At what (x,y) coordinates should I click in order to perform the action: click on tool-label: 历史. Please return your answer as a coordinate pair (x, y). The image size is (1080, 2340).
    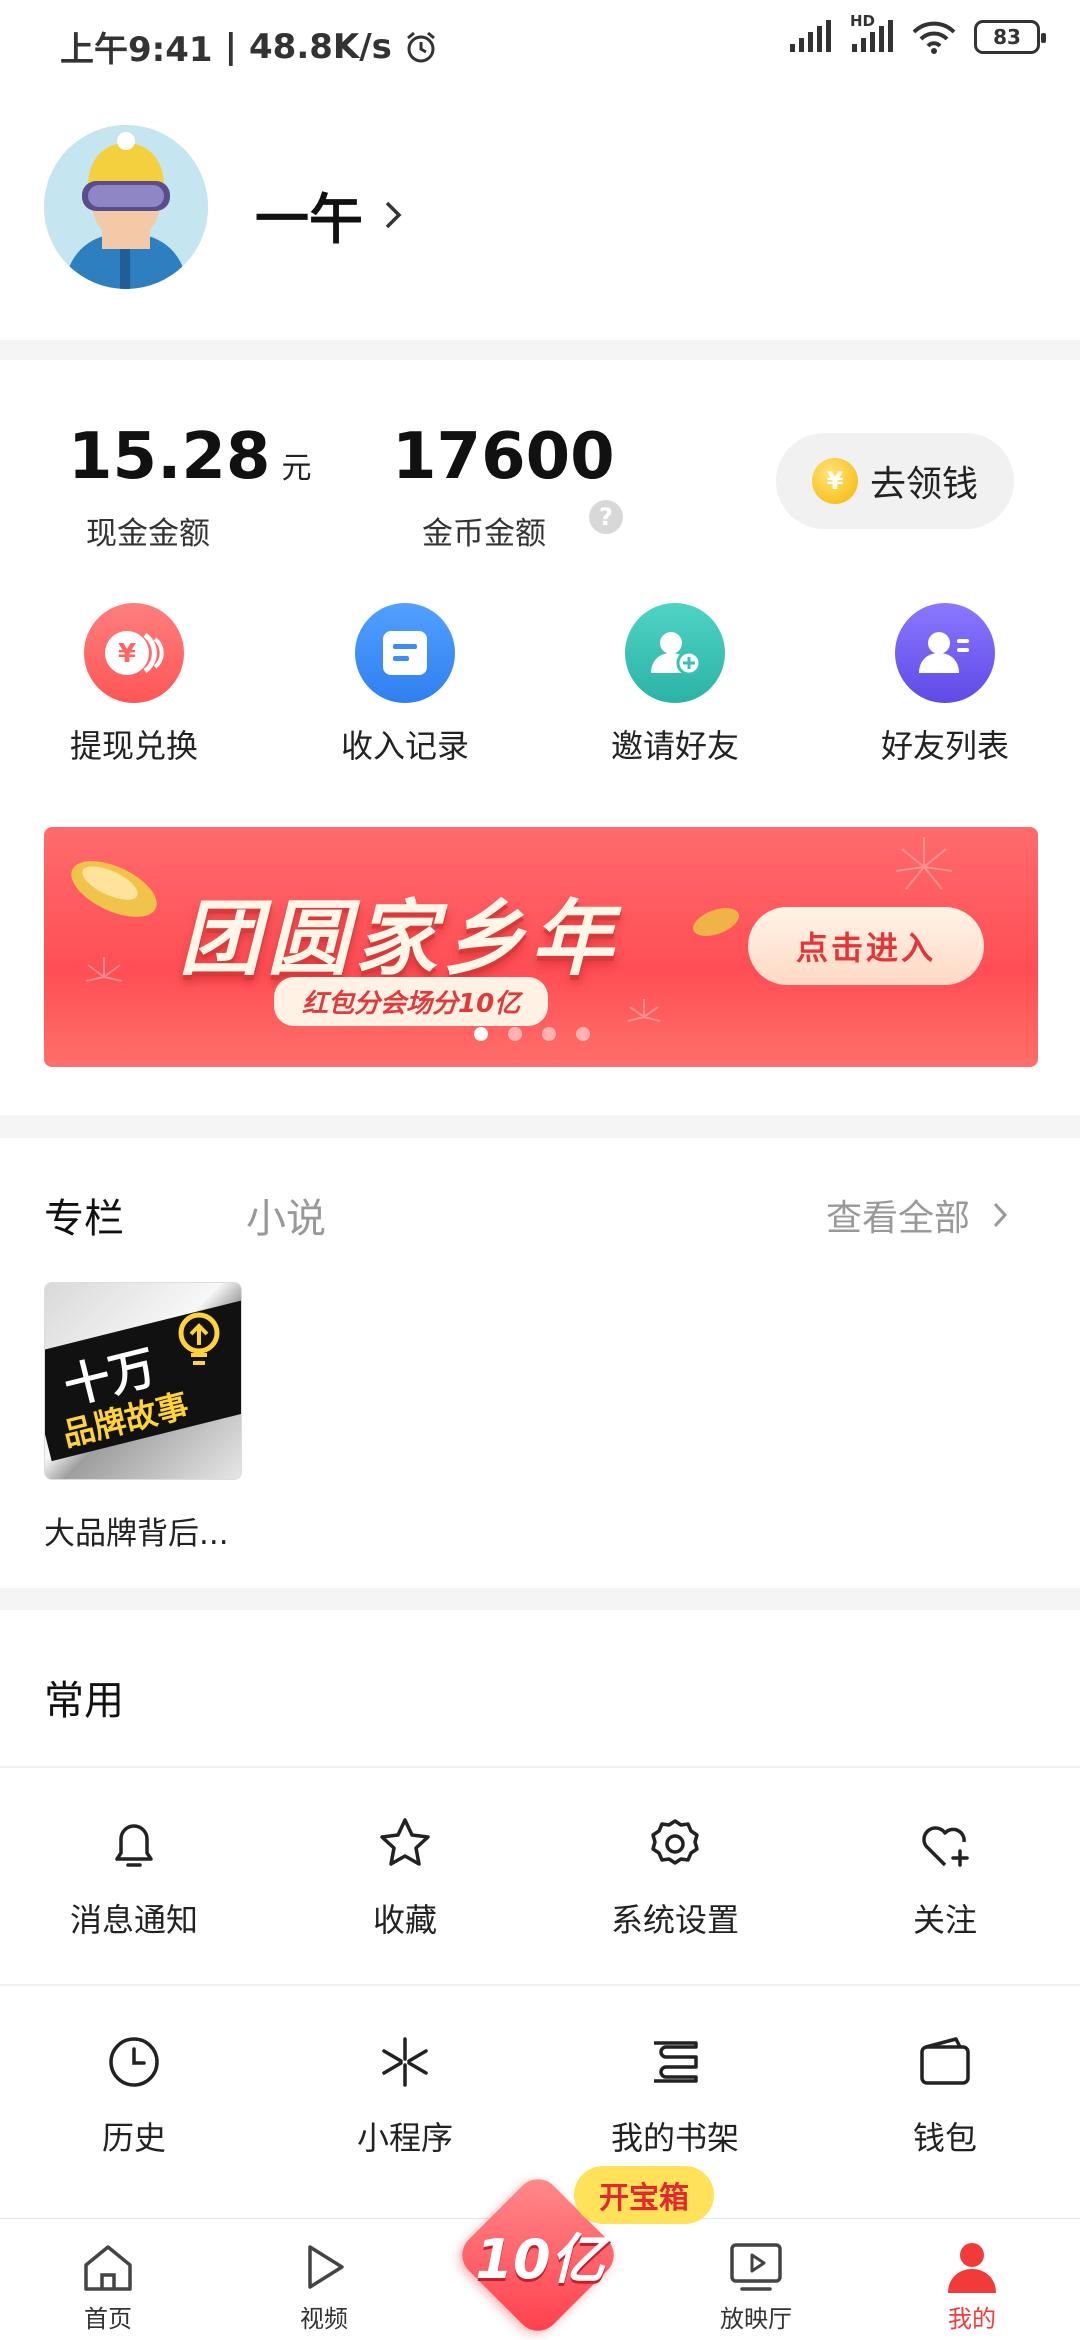
    Looking at the image, I should click on (133, 2138).